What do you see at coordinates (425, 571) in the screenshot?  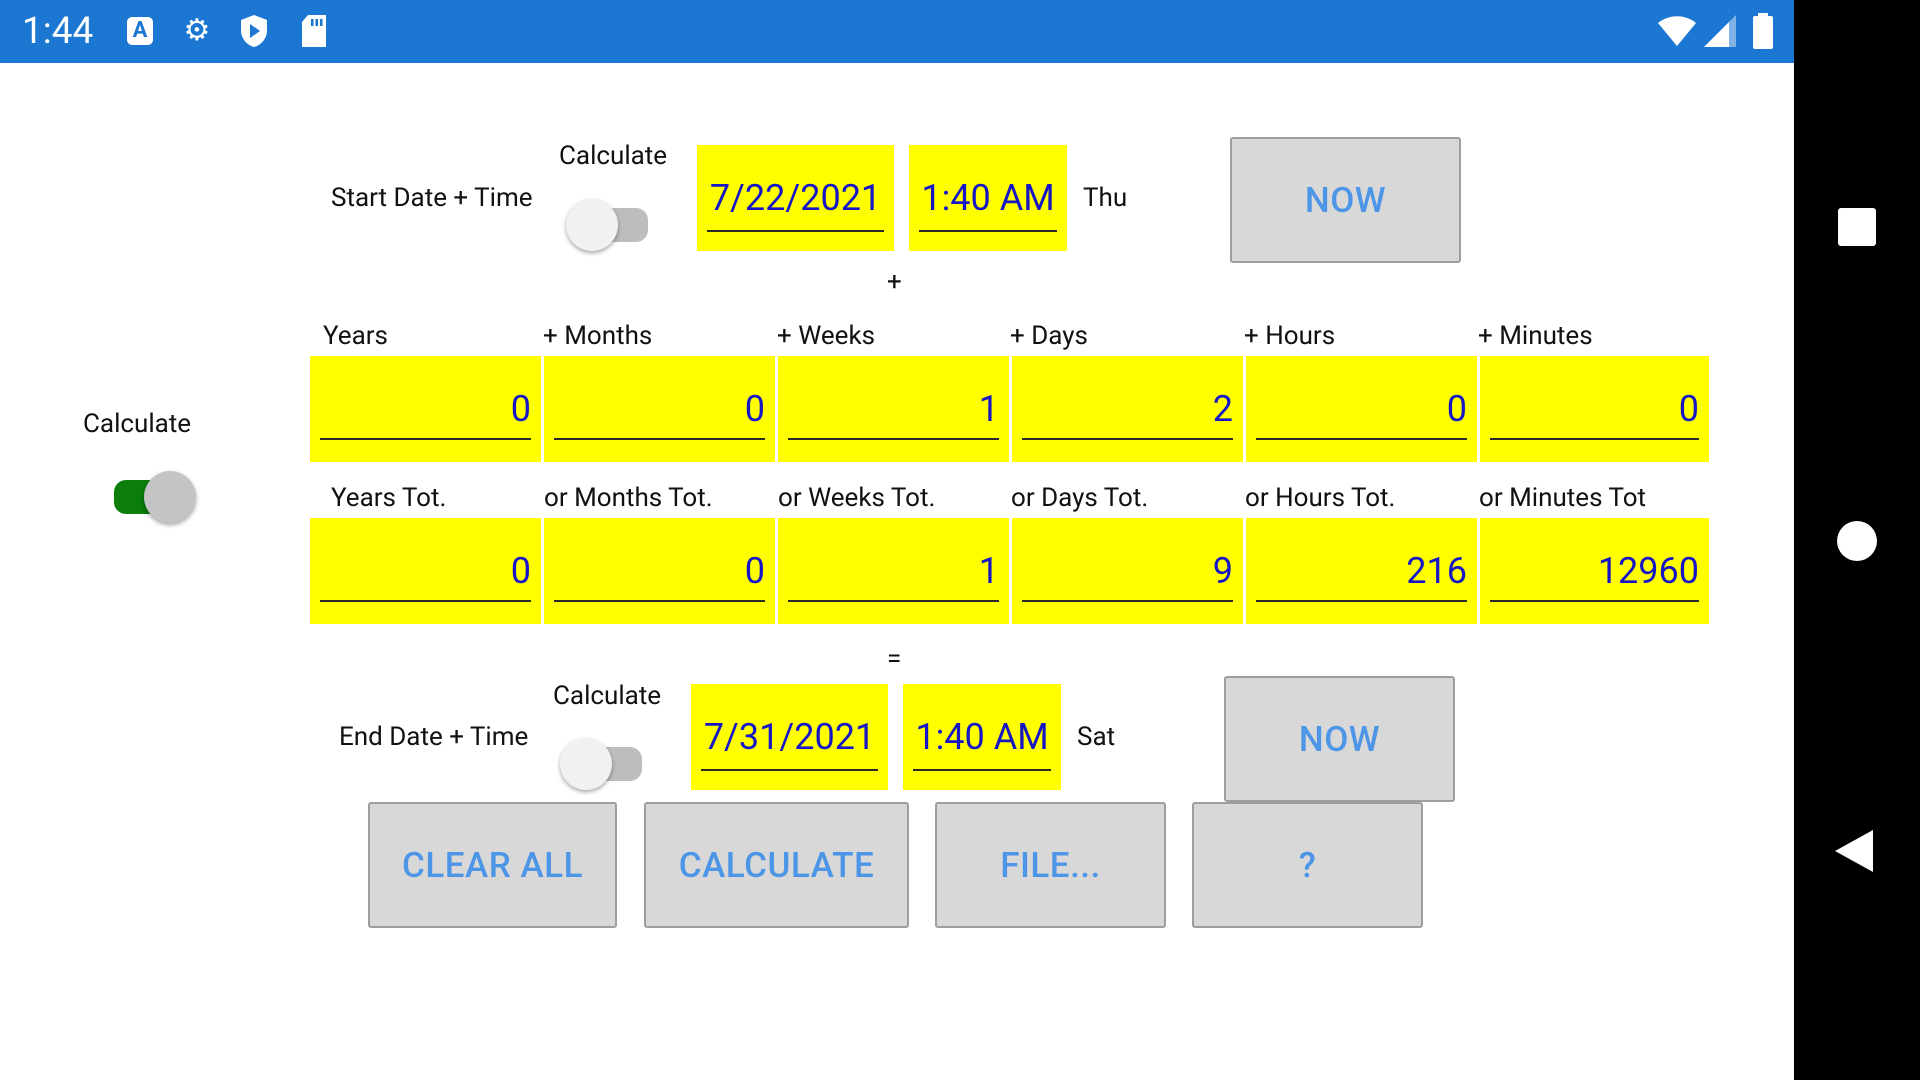 I see `years-total-field: 0` at bounding box center [425, 571].